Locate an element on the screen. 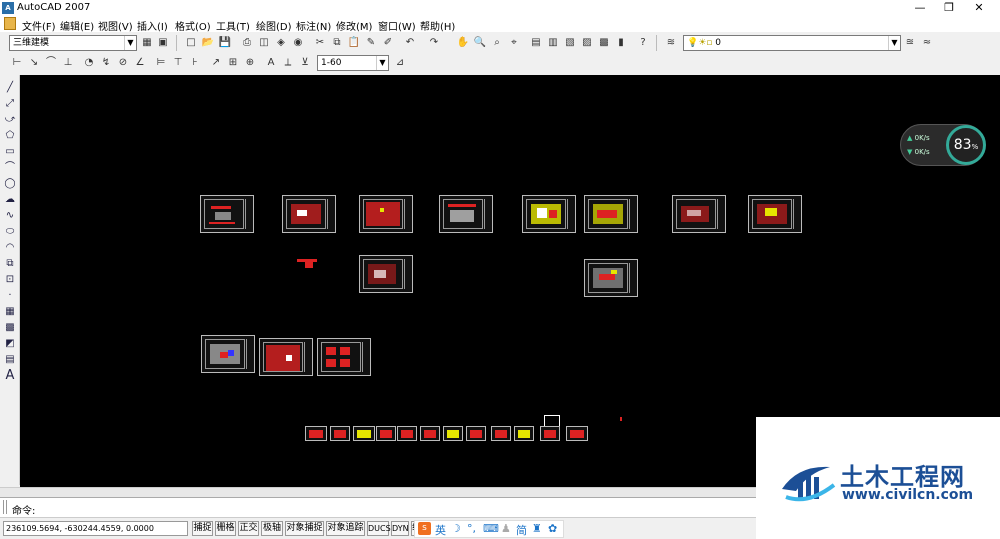 This screenshot has height=539, width=1000. ordinate-dimension-icon: ⊥ is located at coordinates (68, 63).